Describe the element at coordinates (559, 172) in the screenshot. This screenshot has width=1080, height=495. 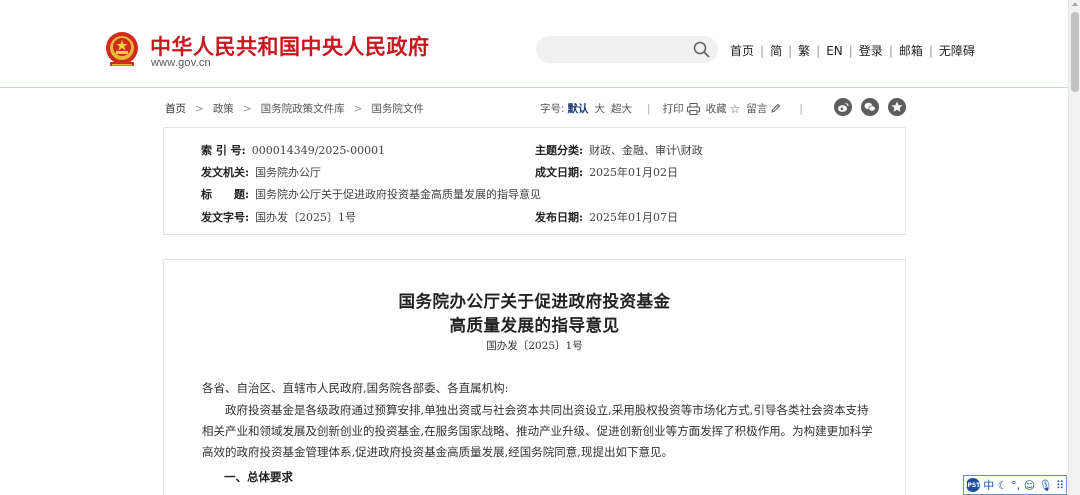
I see `meta-label: 成文日期:` at that location.